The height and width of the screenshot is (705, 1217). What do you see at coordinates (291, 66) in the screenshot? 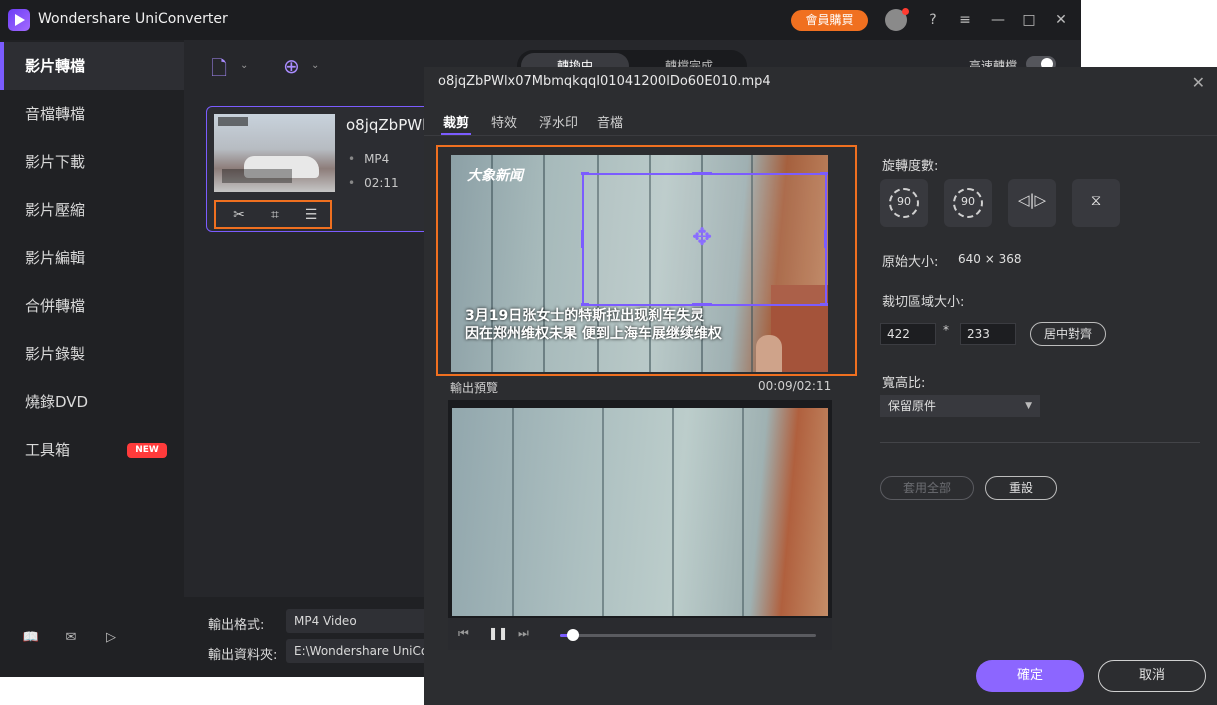
I see `add-device-icon: ⊕` at bounding box center [291, 66].